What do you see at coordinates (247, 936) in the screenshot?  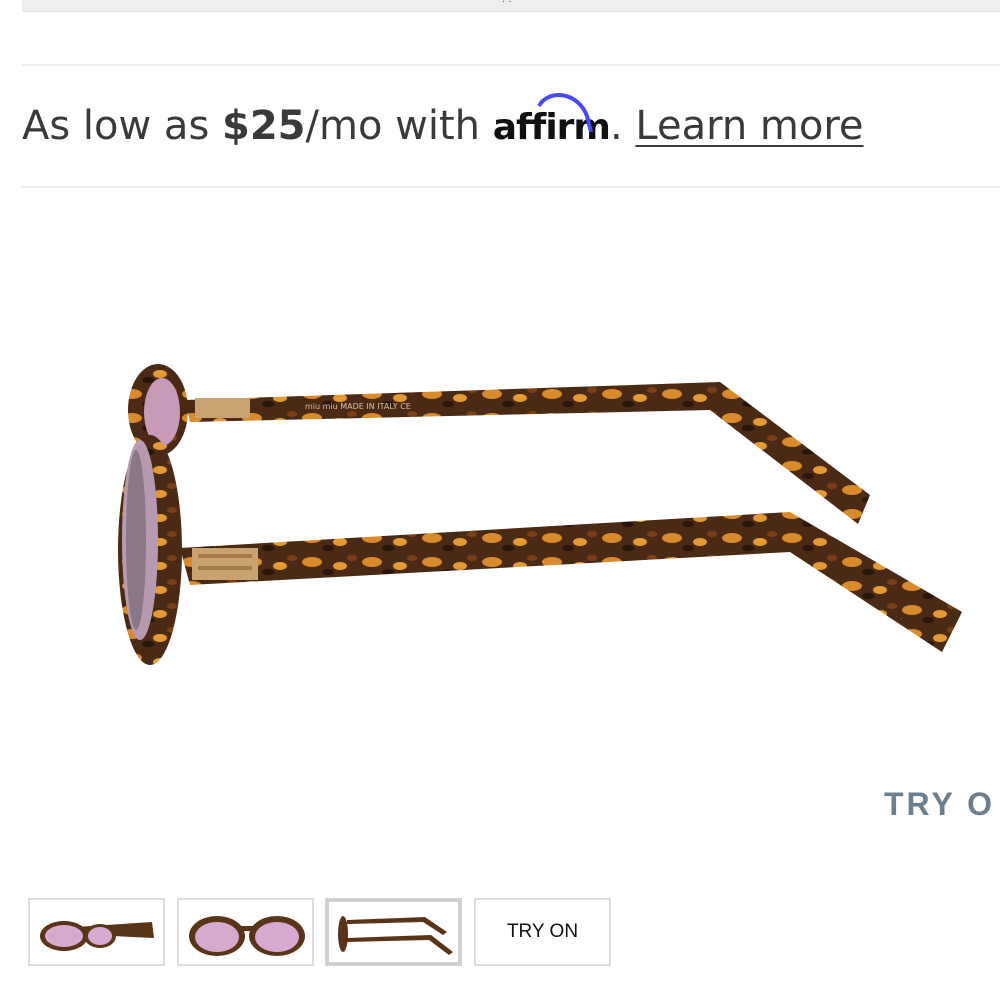 I see `glasses-front-icon` at bounding box center [247, 936].